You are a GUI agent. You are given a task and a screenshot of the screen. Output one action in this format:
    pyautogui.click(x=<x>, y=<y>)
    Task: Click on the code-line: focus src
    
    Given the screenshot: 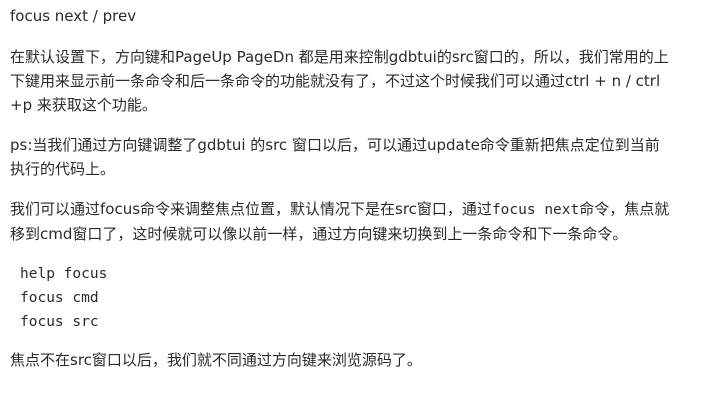 What is the action you would take?
    pyautogui.click(x=59, y=322)
    